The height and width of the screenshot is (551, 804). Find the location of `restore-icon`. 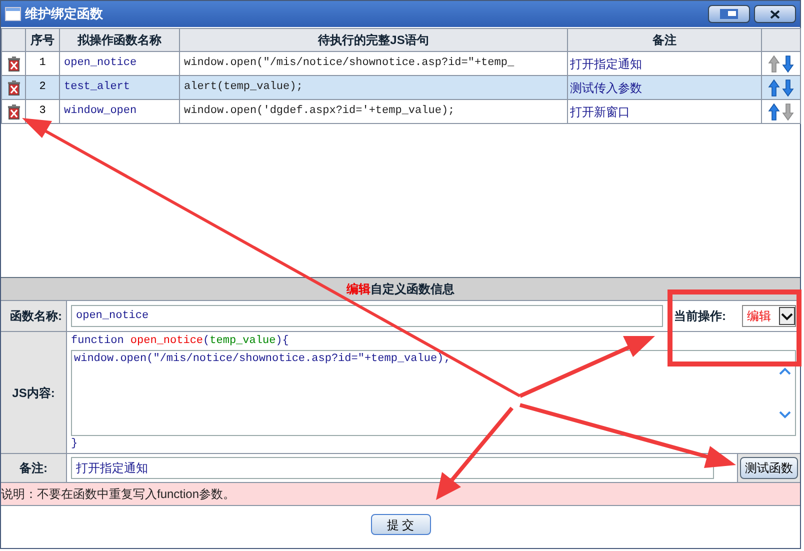

restore-icon is located at coordinates (729, 14).